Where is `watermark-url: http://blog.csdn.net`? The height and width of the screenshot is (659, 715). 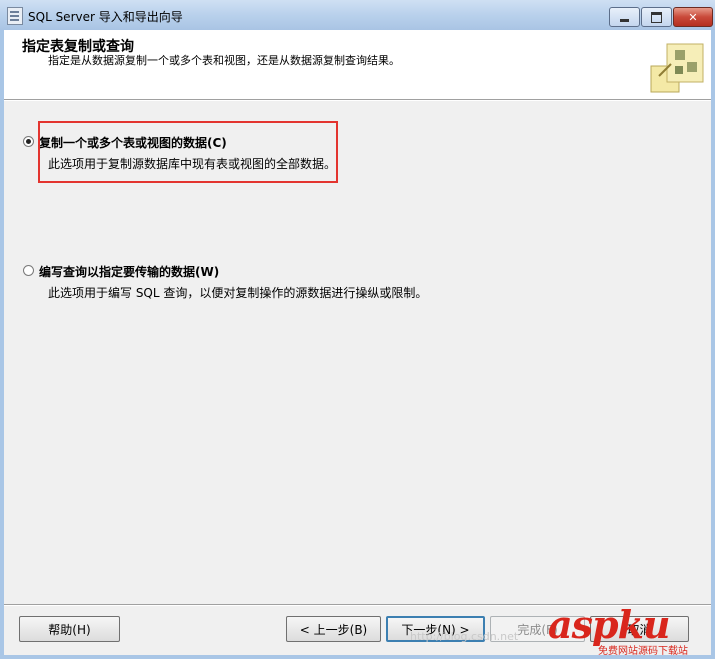
watermark-url: http://blog.csdn.net is located at coordinates (464, 636).